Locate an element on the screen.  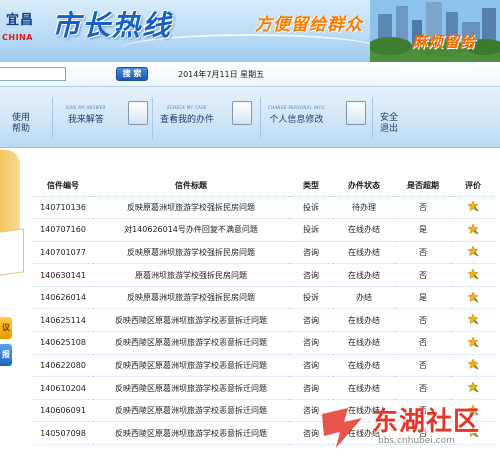
table-row: 140625114 反映西陵区原葛洲坝旅游学校恶意拆迁问题 咨询 在线办结否 is located at coordinates (264, 320).